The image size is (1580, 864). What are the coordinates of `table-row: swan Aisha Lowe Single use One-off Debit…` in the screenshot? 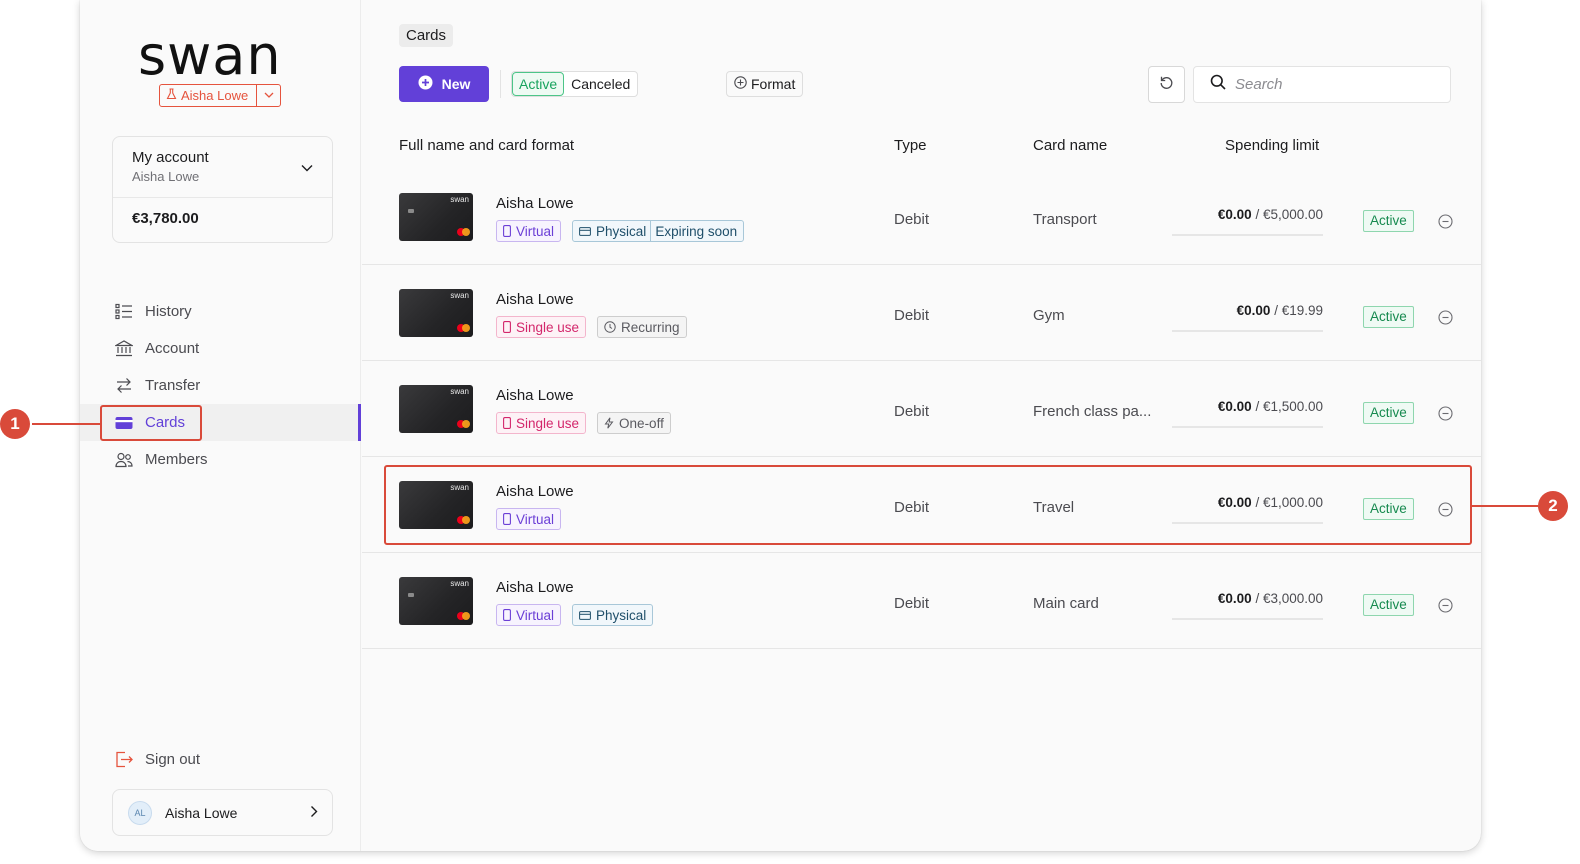 It's located at (921, 409).